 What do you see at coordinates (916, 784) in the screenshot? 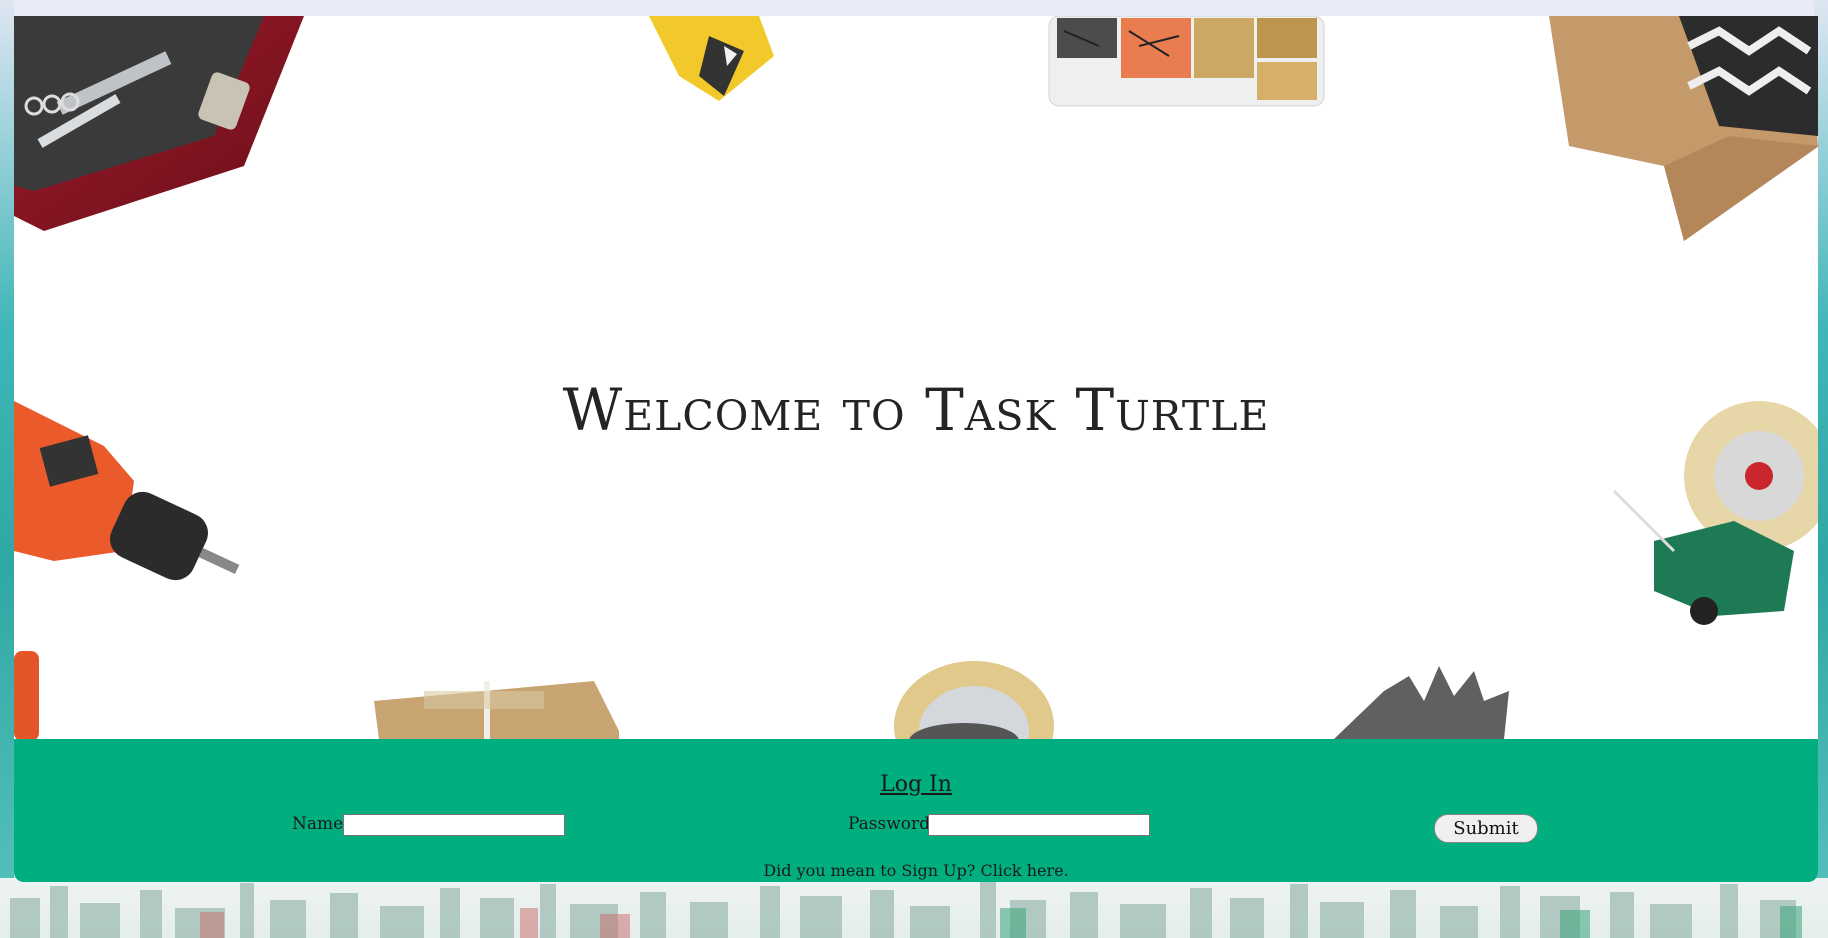
I see `login-heading: Log In` at bounding box center [916, 784].